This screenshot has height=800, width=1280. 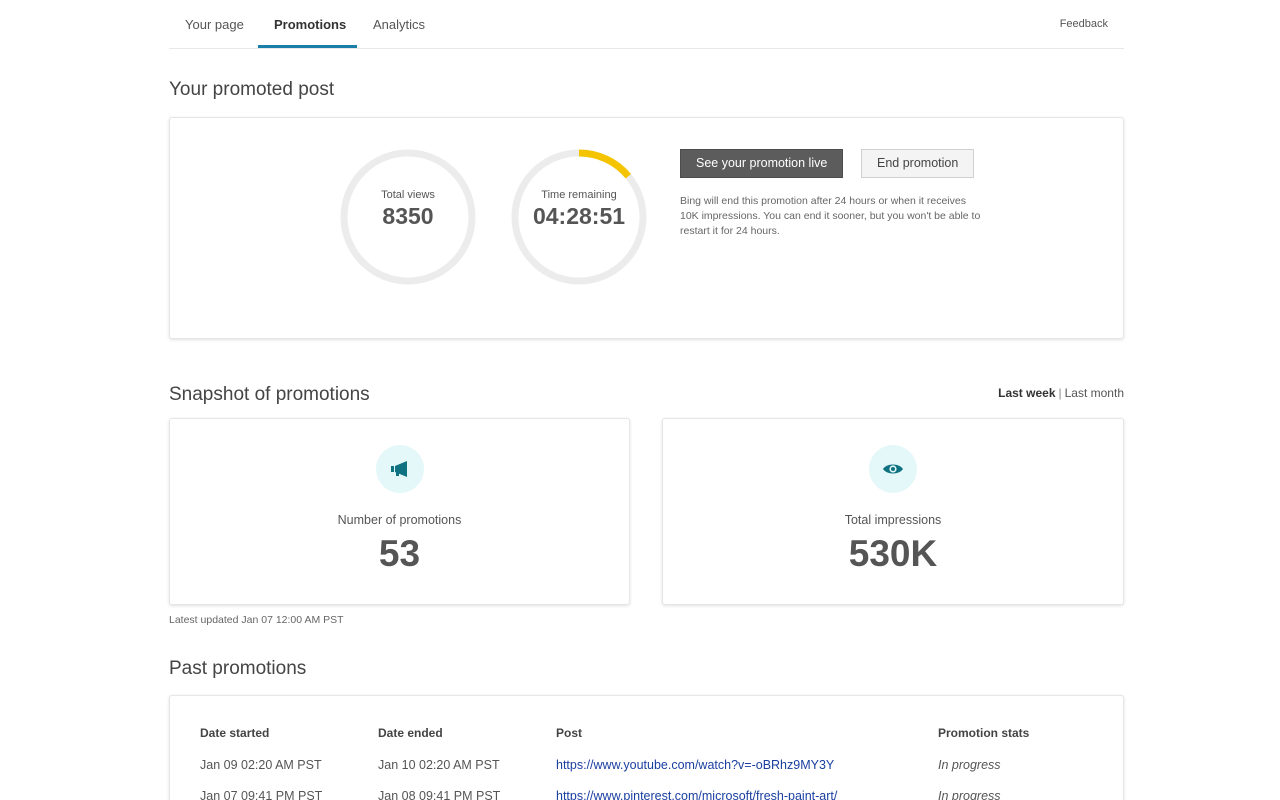 I want to click on row-2-date-ended: Jan 08 09:41 PM PST, so click(x=439, y=794).